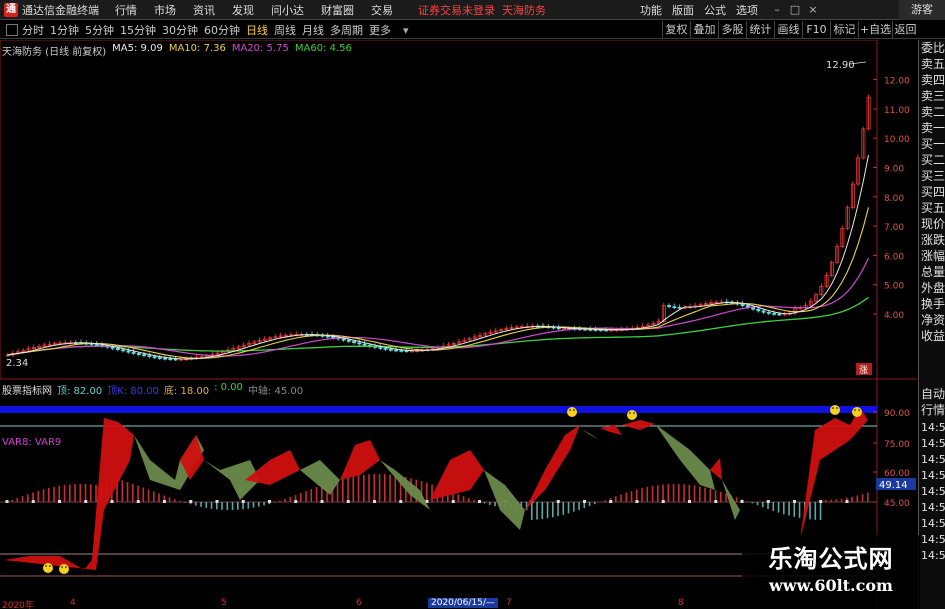  I want to click on side-panel-item: 涨跌, so click(933, 240).